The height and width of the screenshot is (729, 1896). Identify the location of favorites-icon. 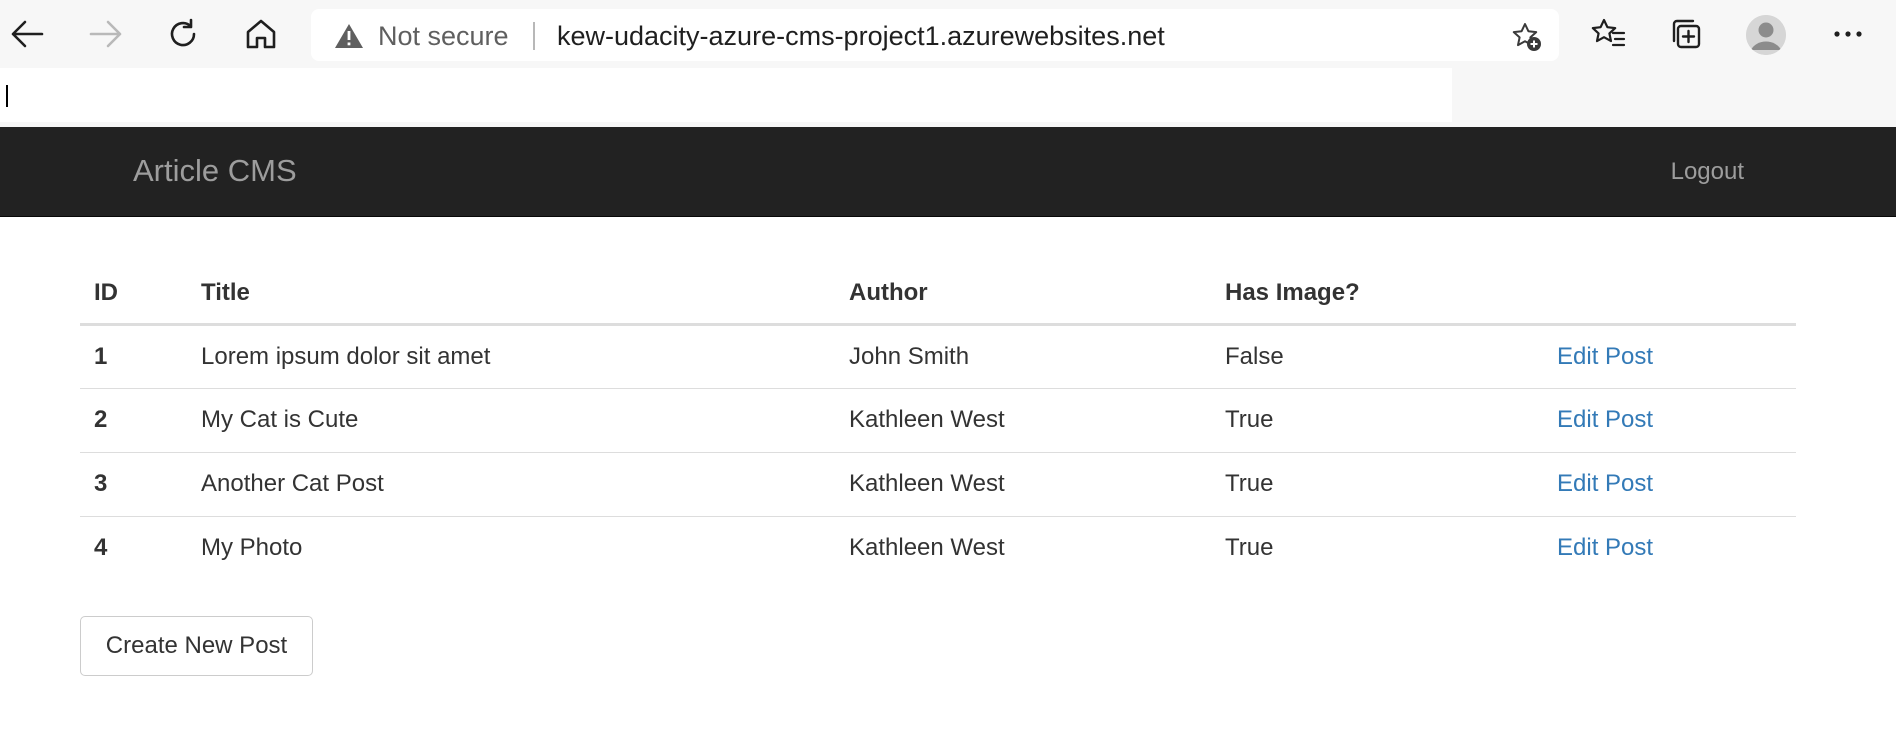
(1608, 32).